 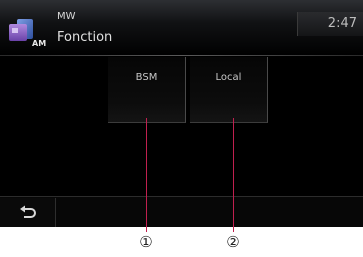 I want to click on callout-number-1: ①, so click(x=146, y=242).